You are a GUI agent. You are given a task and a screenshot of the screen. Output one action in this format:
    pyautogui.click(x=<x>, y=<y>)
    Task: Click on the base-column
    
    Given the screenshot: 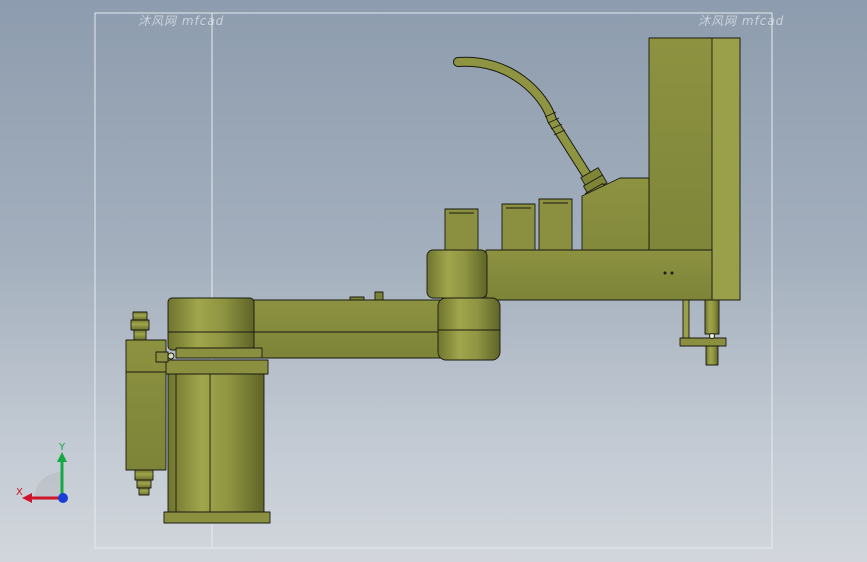 What is the action you would take?
    pyautogui.click(x=216, y=438)
    